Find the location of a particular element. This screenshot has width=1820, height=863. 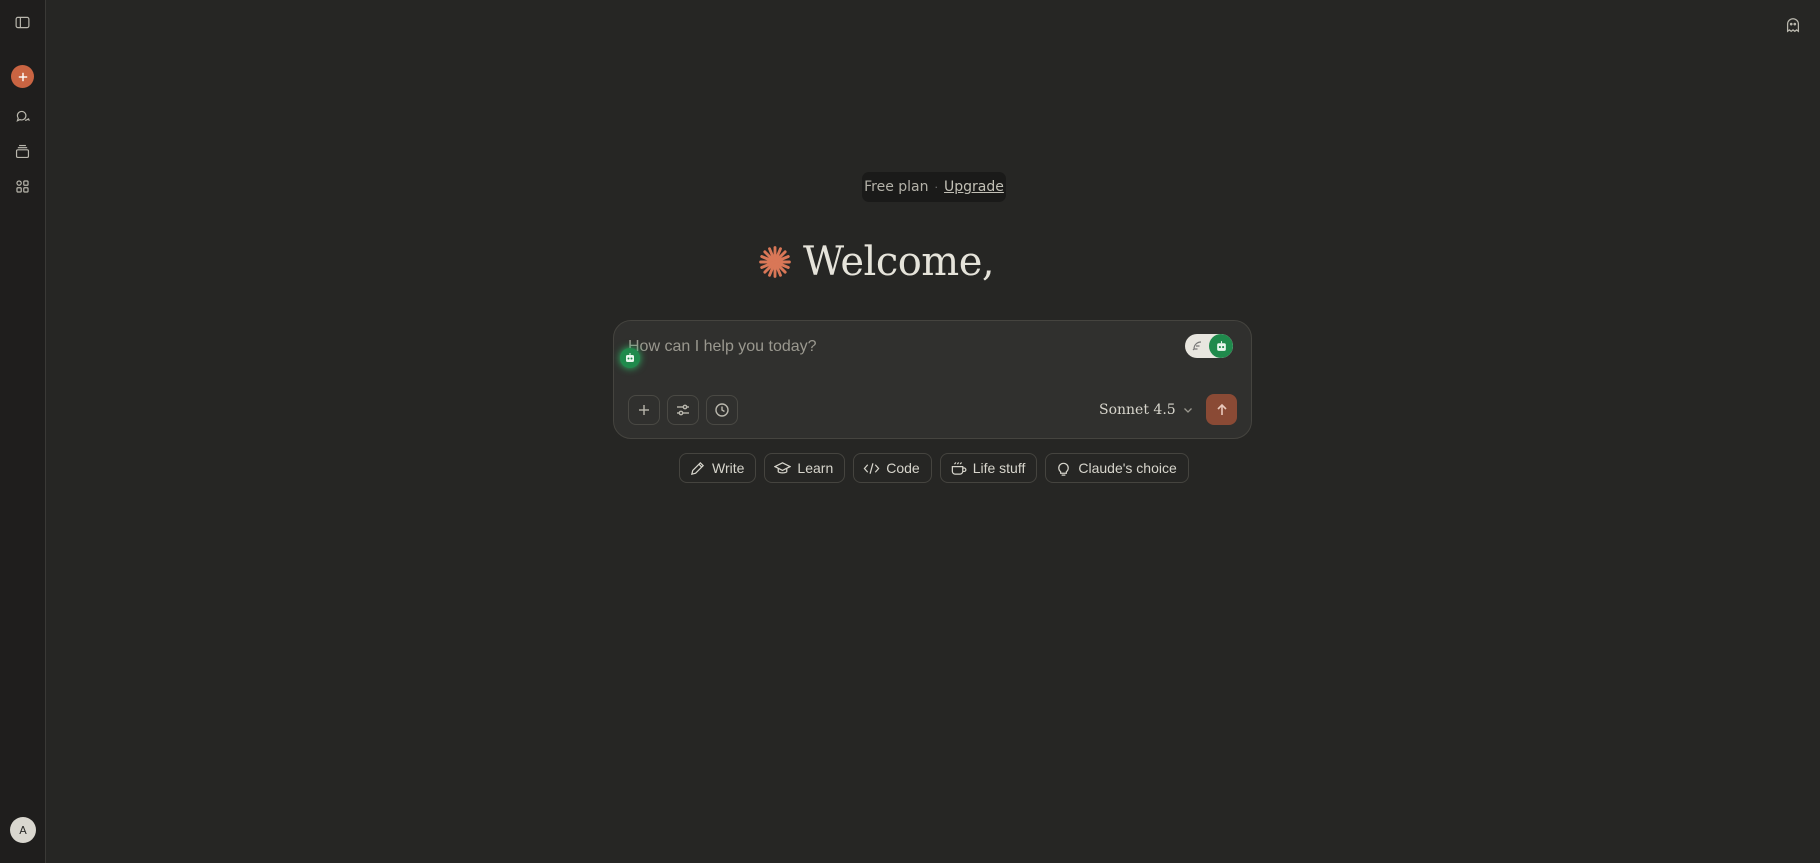

extension-toggle is located at coordinates (1209, 346).